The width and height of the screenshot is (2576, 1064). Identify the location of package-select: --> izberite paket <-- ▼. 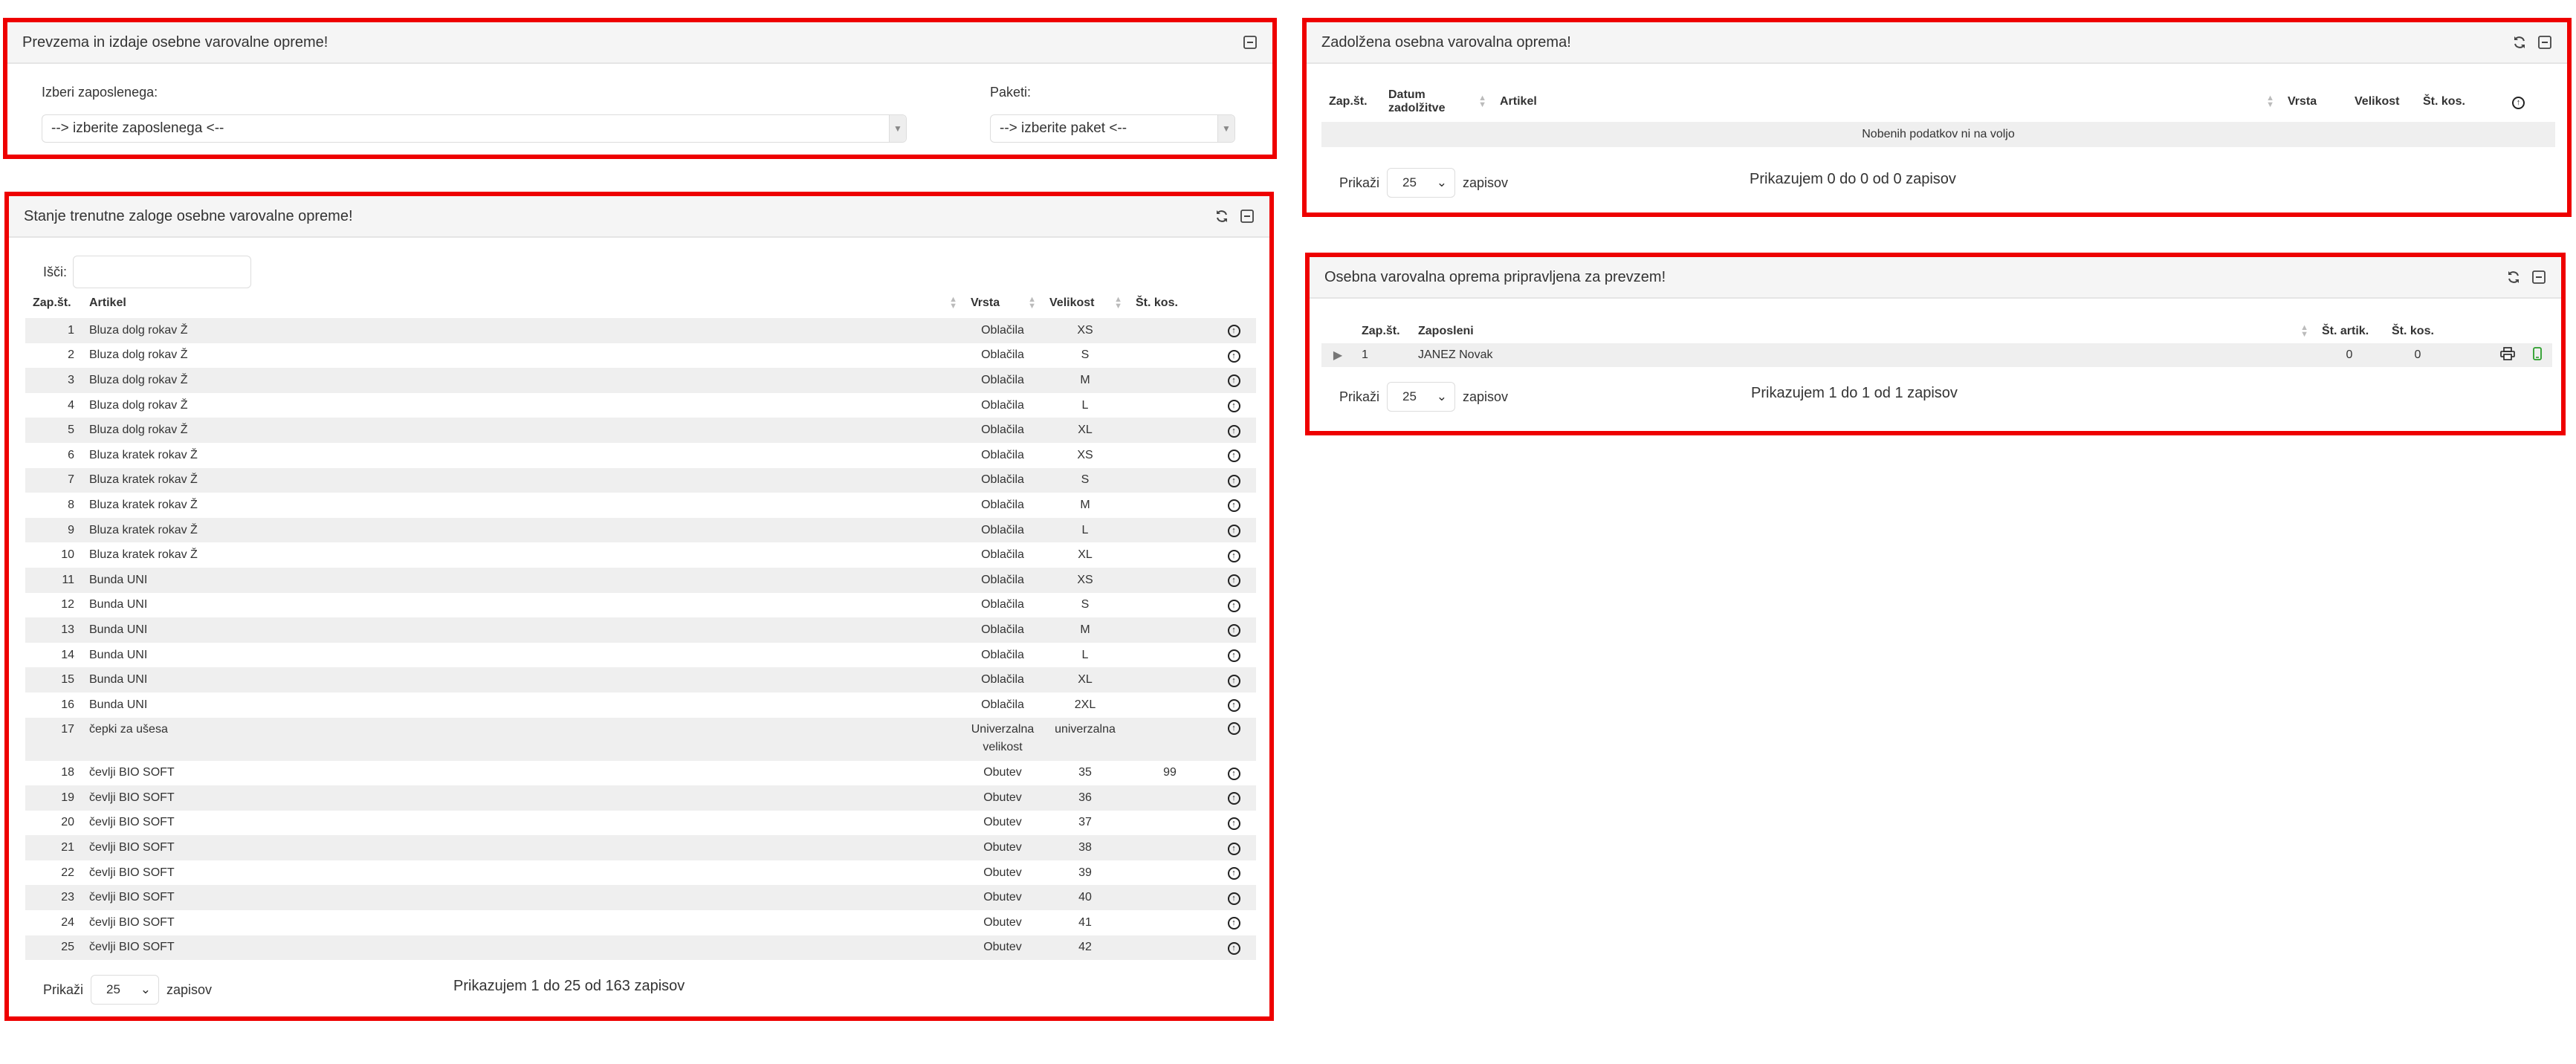
(1112, 129).